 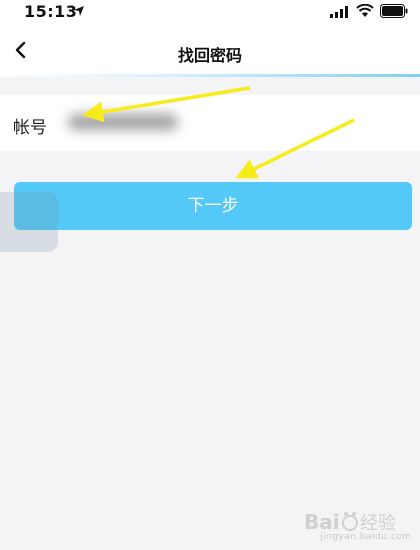 I want to click on annotation-arrows, so click(x=218, y=132).